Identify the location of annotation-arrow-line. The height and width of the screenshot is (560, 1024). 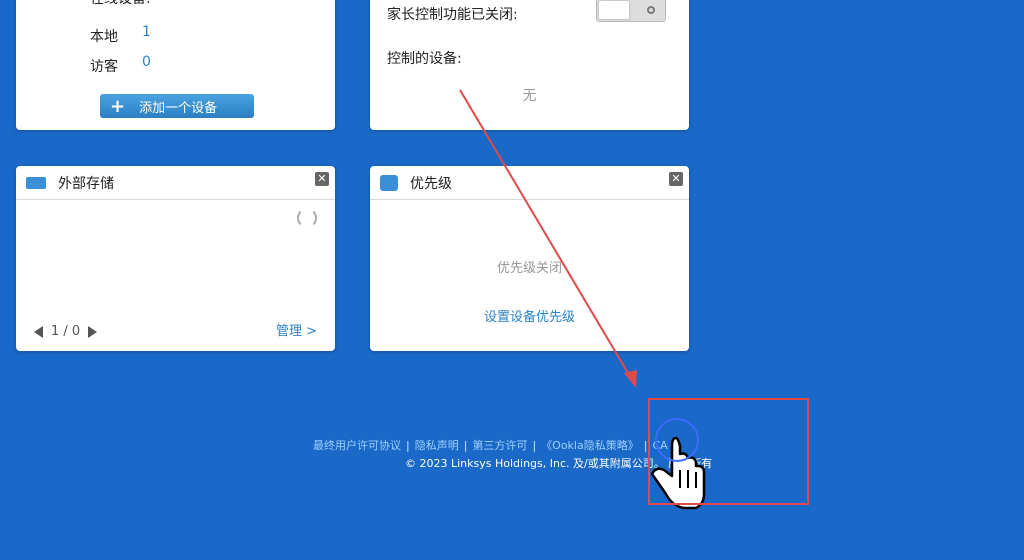
(545, 234).